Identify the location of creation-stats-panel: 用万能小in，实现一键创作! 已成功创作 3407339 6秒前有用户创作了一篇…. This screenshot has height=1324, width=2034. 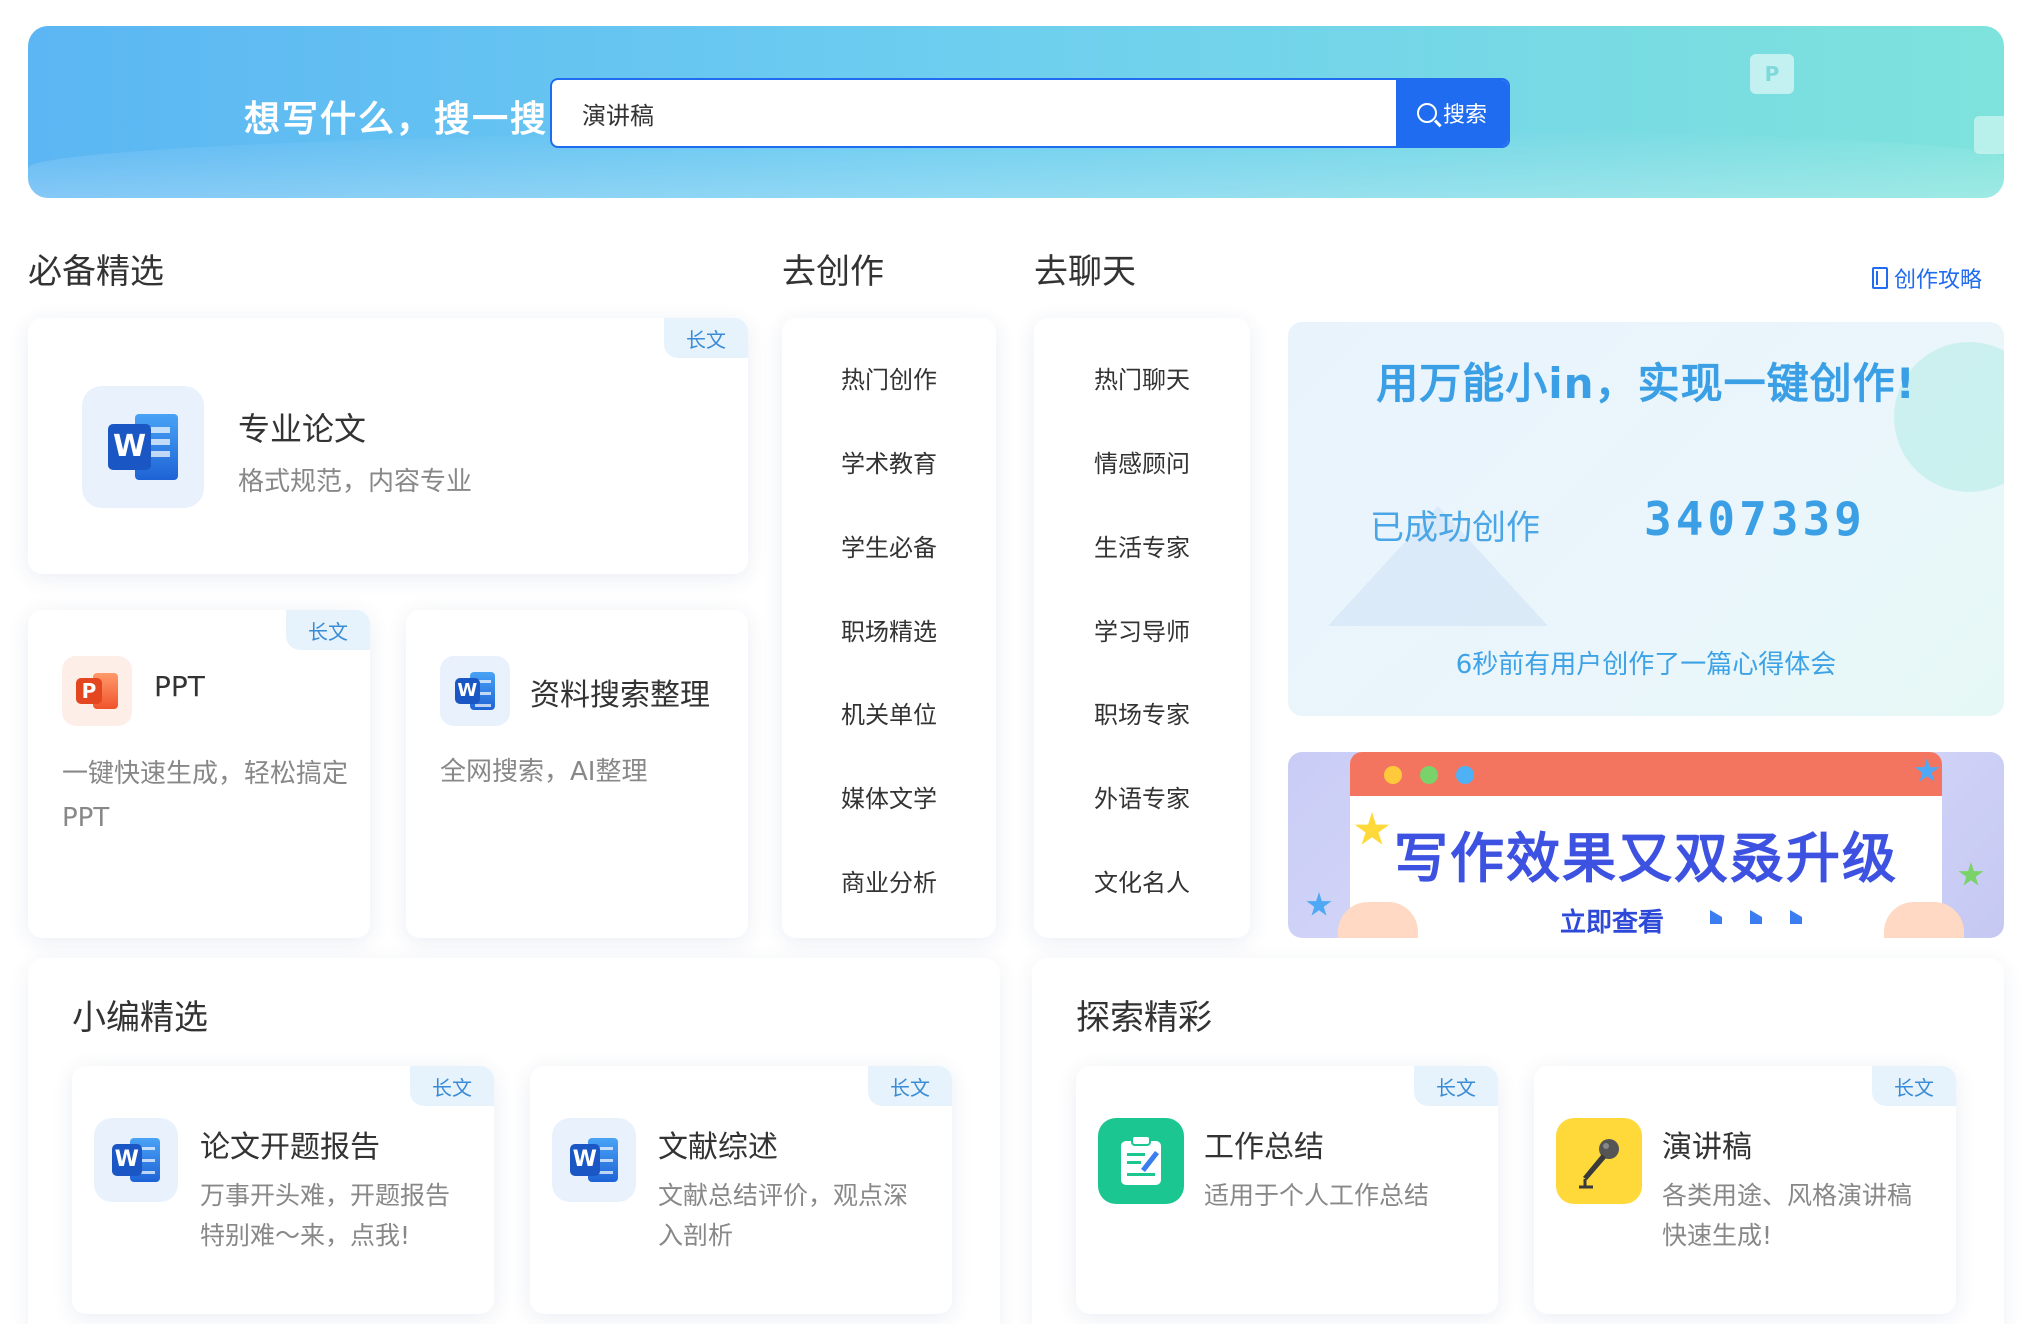
(1646, 519).